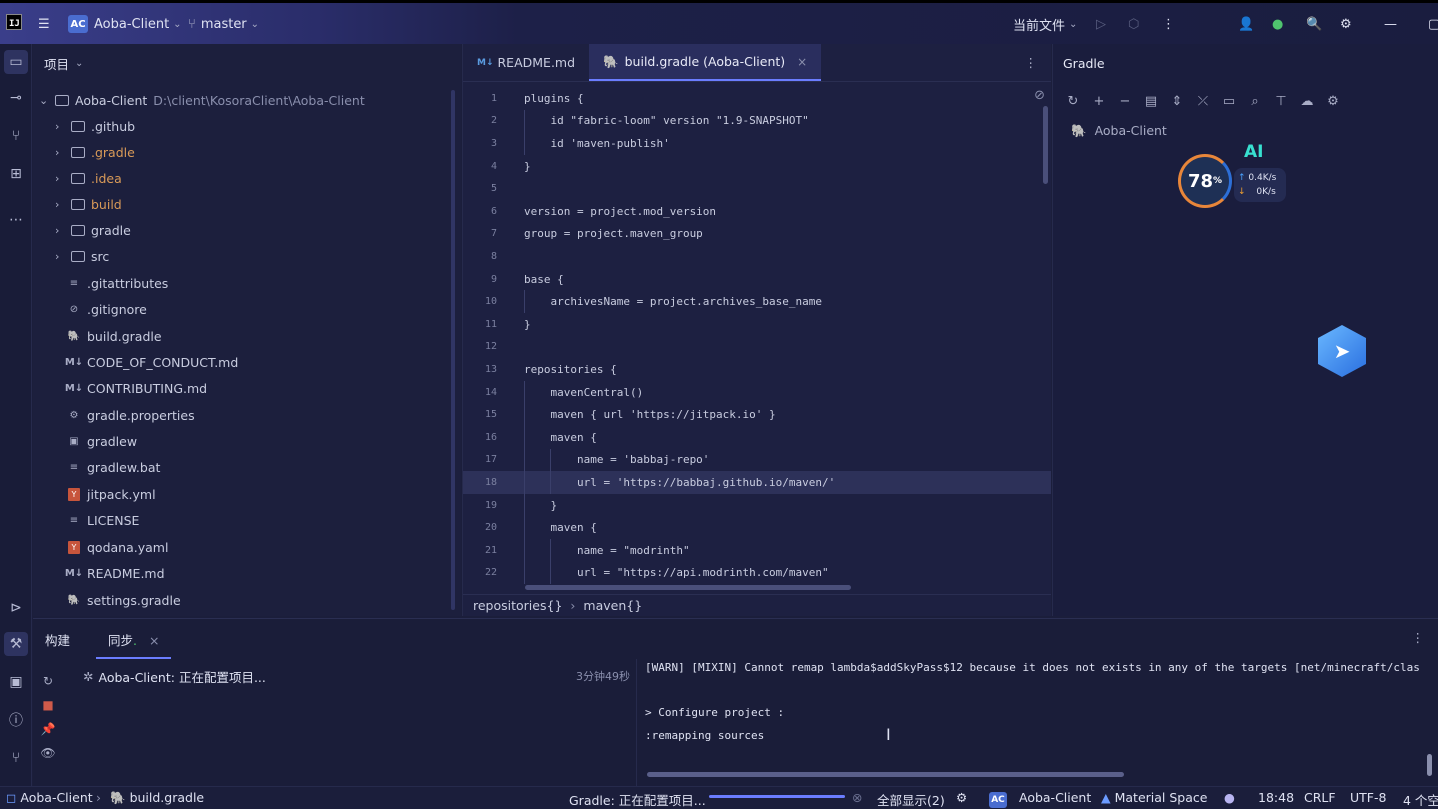 Image resolution: width=1438 pixels, height=809 pixels. Describe the element at coordinates (757, 414) in the screenshot. I see `code-line: 15 maven { url 'https://jitpack.io' }` at that location.